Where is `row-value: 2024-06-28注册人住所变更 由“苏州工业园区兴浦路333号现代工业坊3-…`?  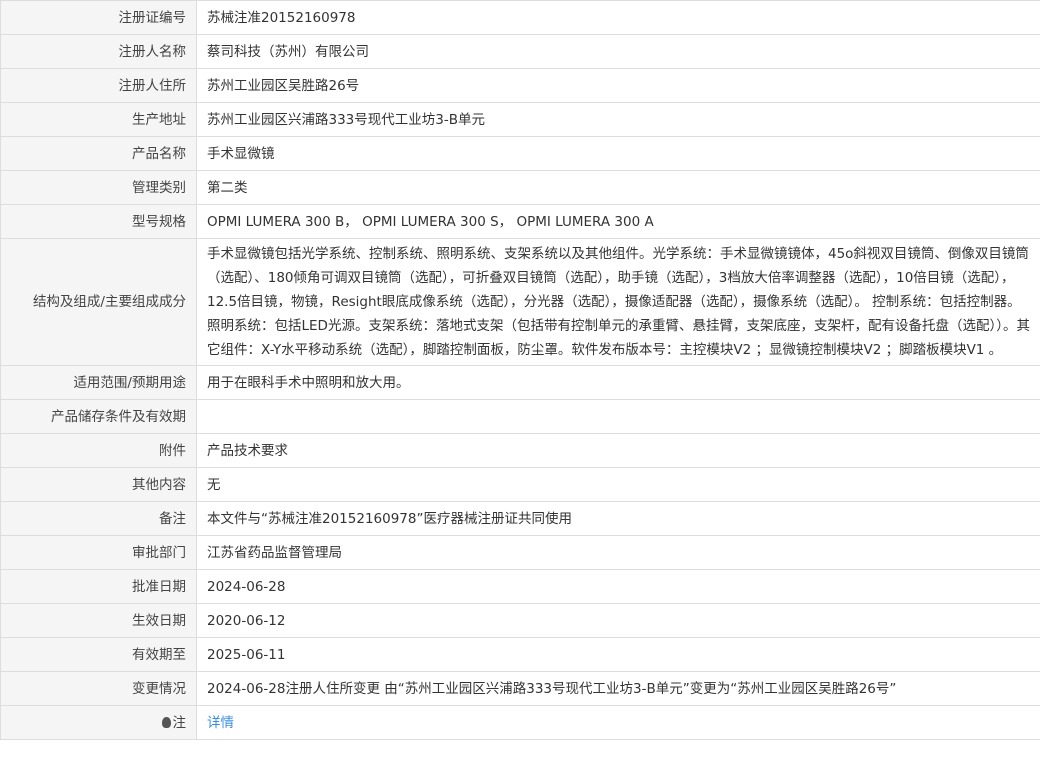 row-value: 2024-06-28注册人住所变更 由“苏州工业园区兴浦路333号现代工业坊3-… is located at coordinates (618, 688).